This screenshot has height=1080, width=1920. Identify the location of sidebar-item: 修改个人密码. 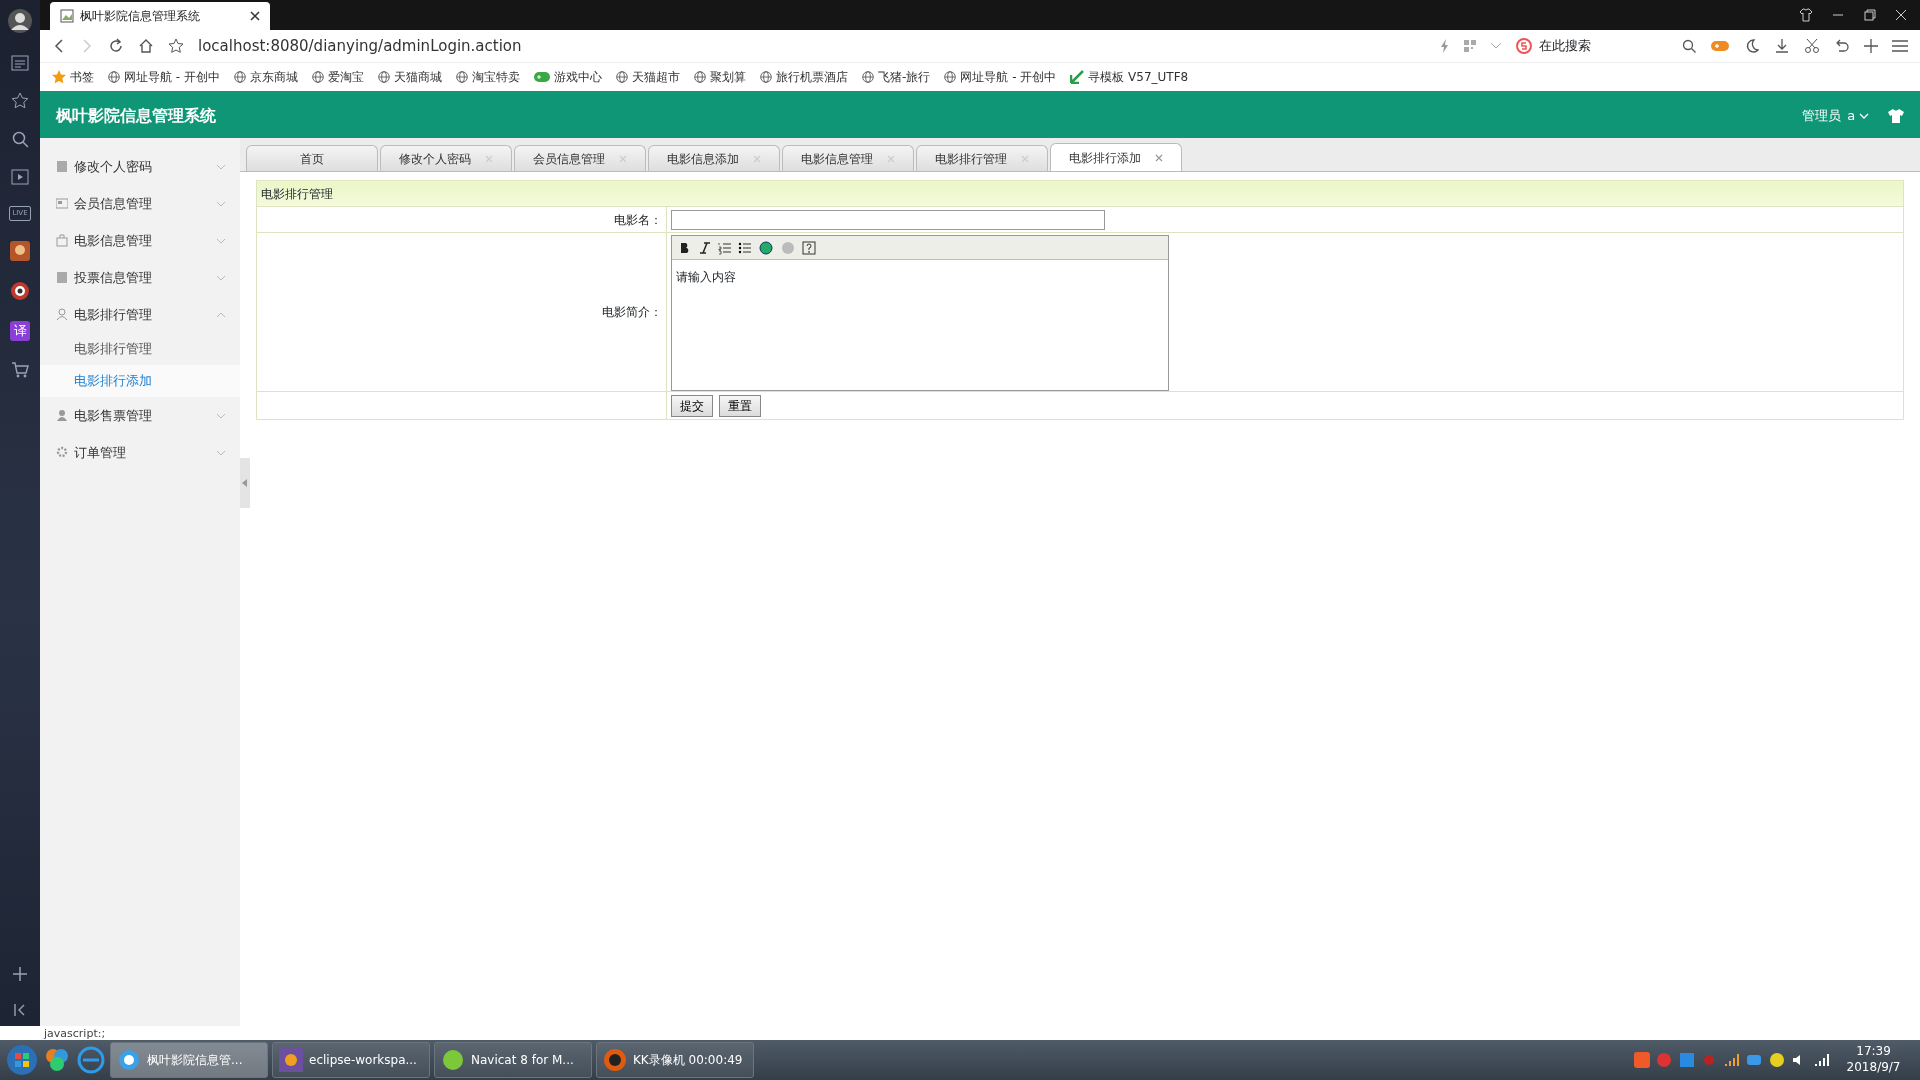
(140, 166).